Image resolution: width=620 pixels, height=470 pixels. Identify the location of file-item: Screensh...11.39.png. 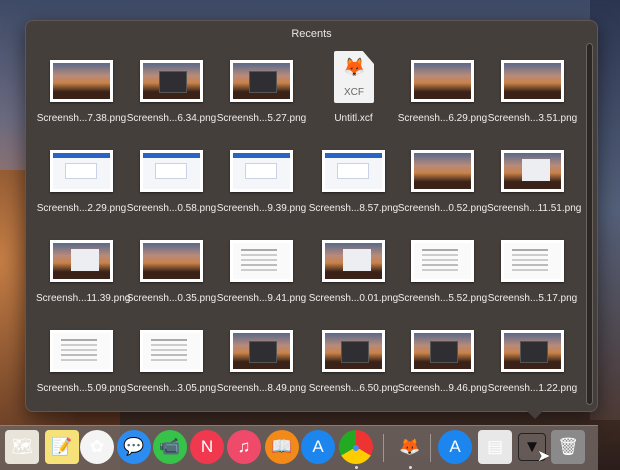
(83, 278).